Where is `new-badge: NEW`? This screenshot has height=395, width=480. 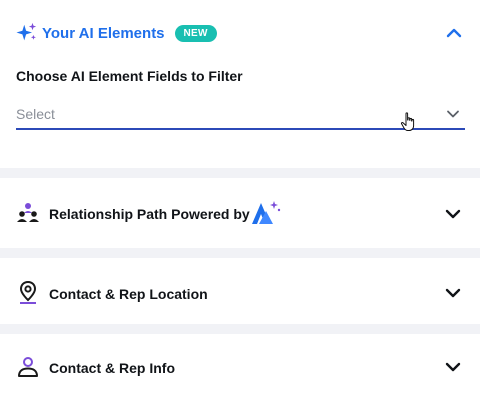
new-badge: NEW is located at coordinates (195, 33).